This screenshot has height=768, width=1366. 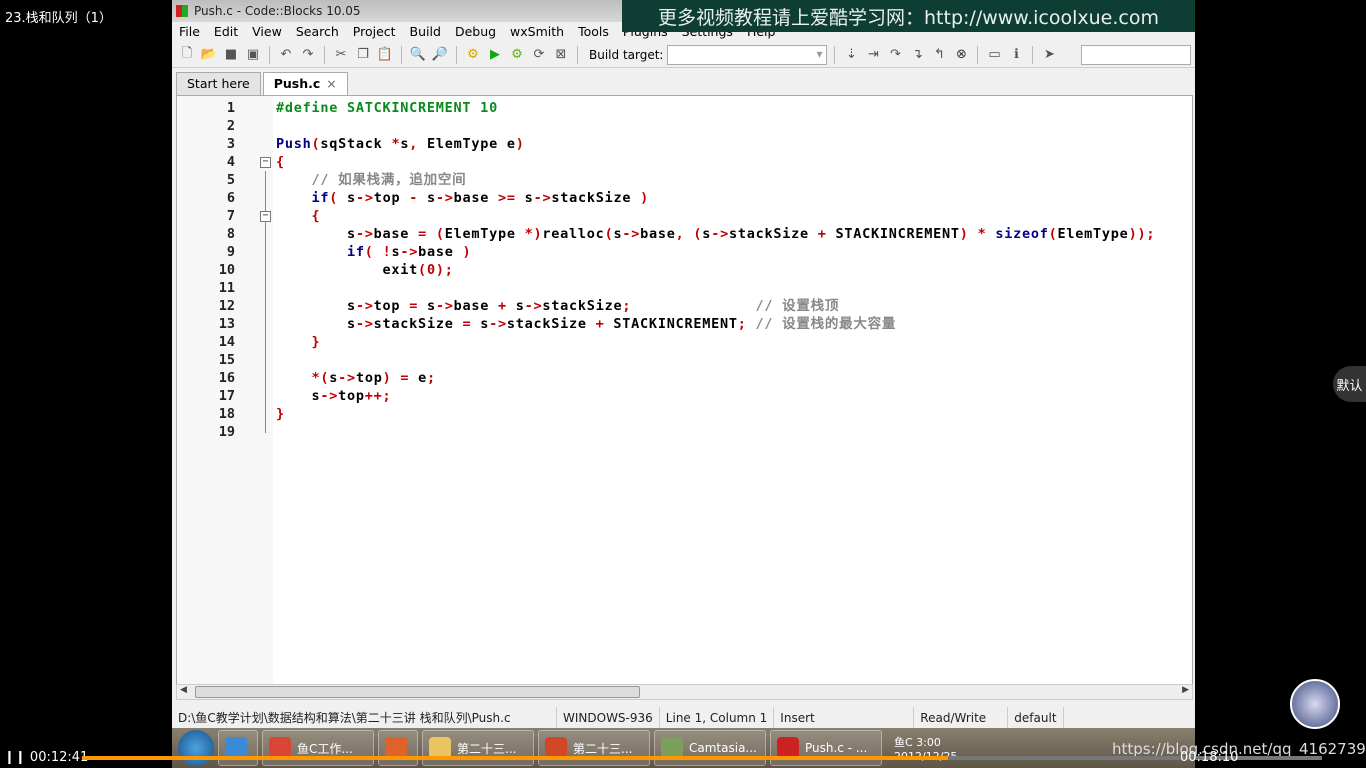 I want to click on symbol-icon: ➤, so click(x=1049, y=55).